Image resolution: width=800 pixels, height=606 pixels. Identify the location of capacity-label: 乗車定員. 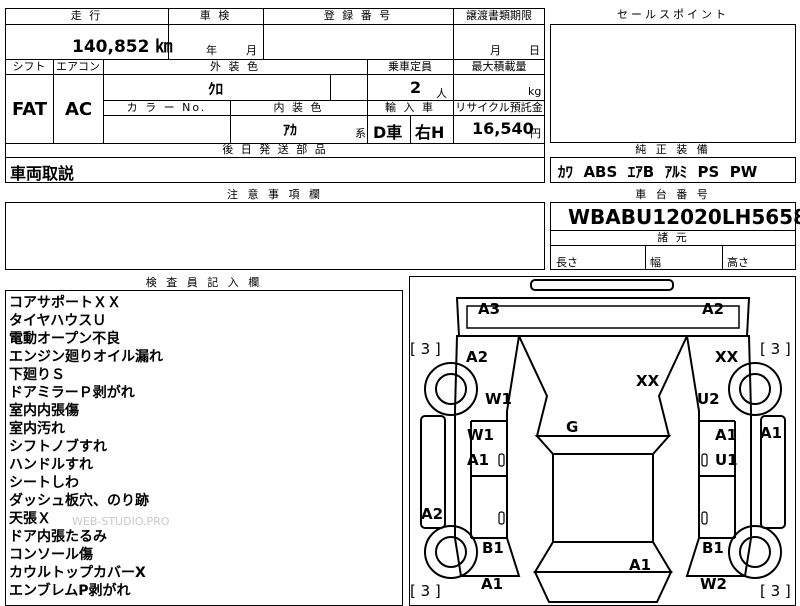
(410, 66).